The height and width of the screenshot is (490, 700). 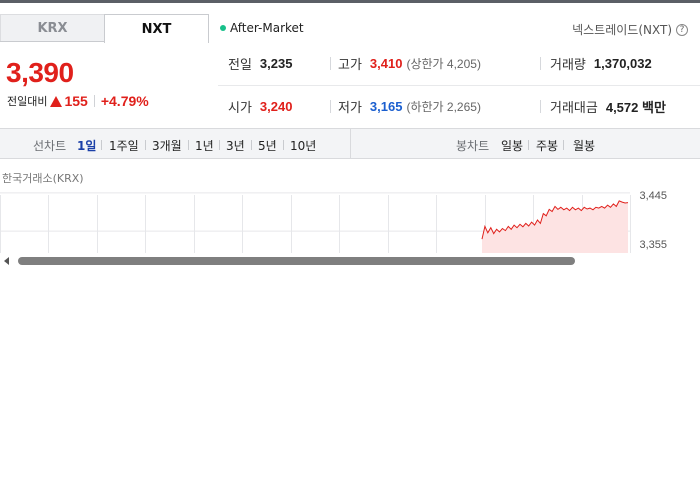 I want to click on stats-row-divider, so click(x=459, y=85).